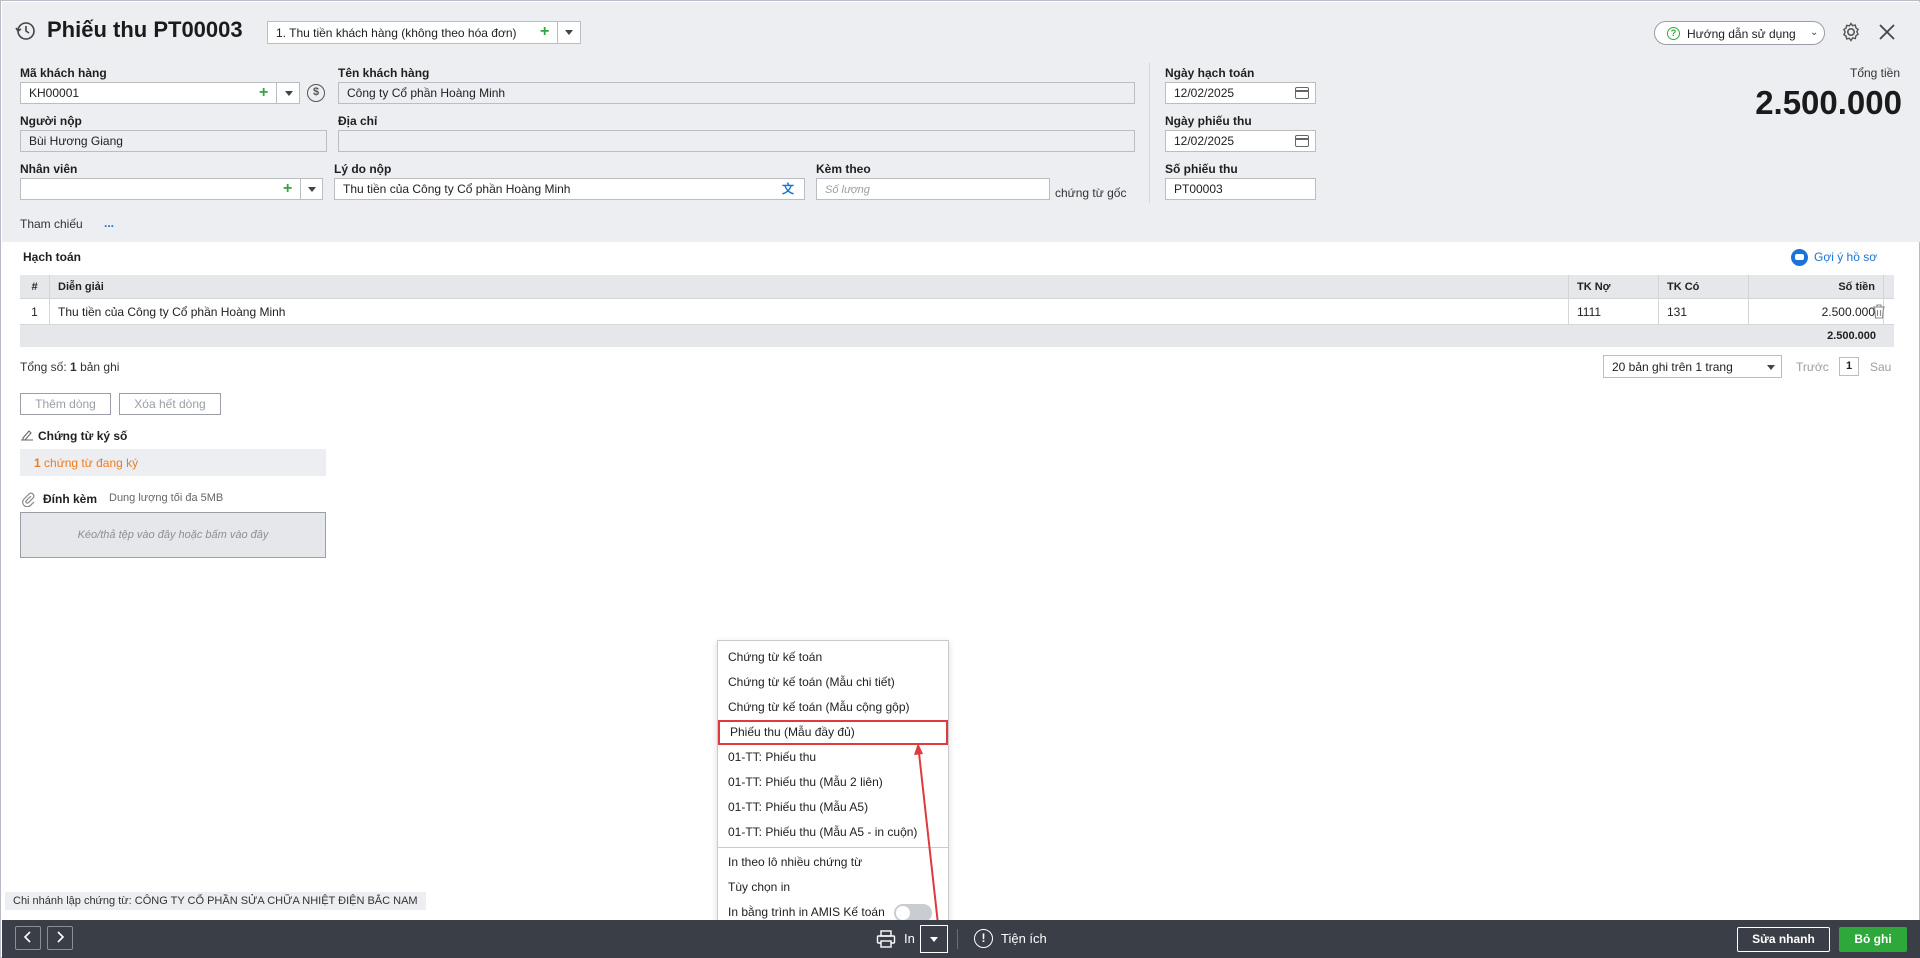 The width and height of the screenshot is (1920, 958). Describe the element at coordinates (736, 141) in the screenshot. I see `address-field` at that location.